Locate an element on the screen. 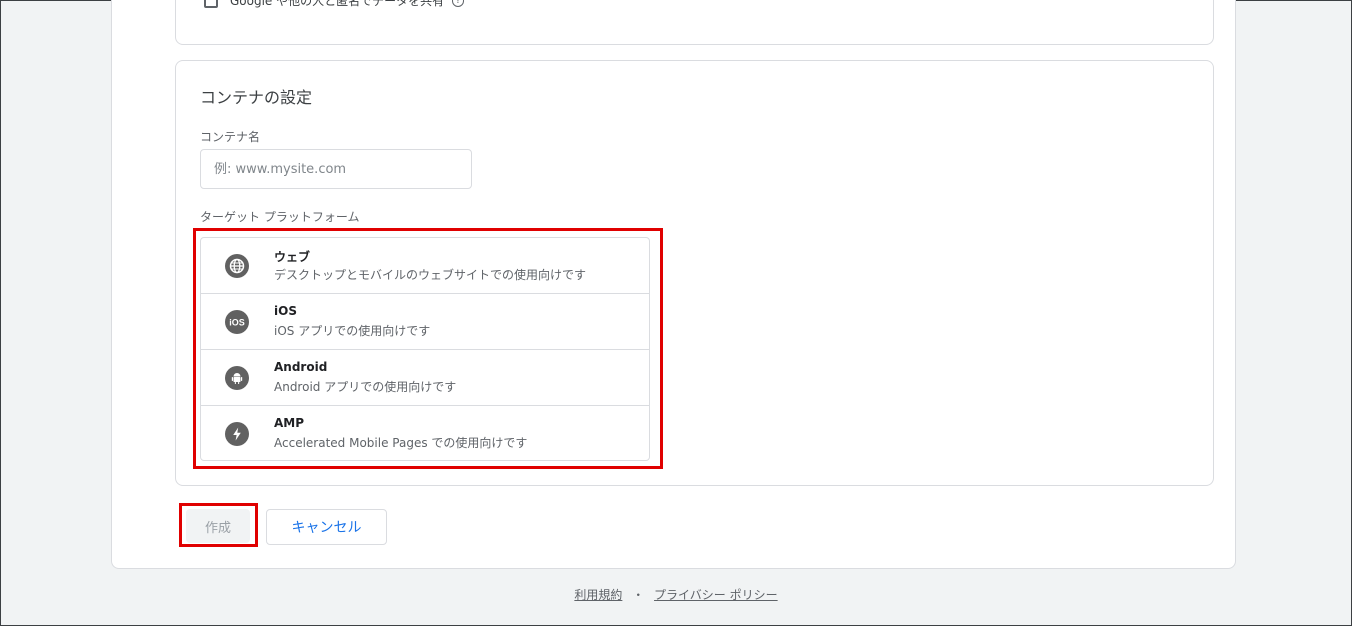  container-name-input is located at coordinates (336, 169).